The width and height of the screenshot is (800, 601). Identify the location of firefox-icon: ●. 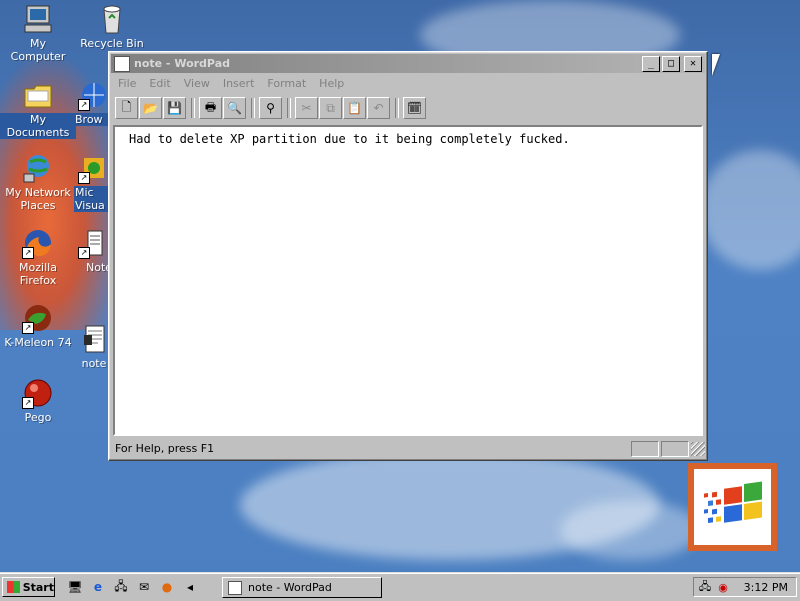
(167, 587).